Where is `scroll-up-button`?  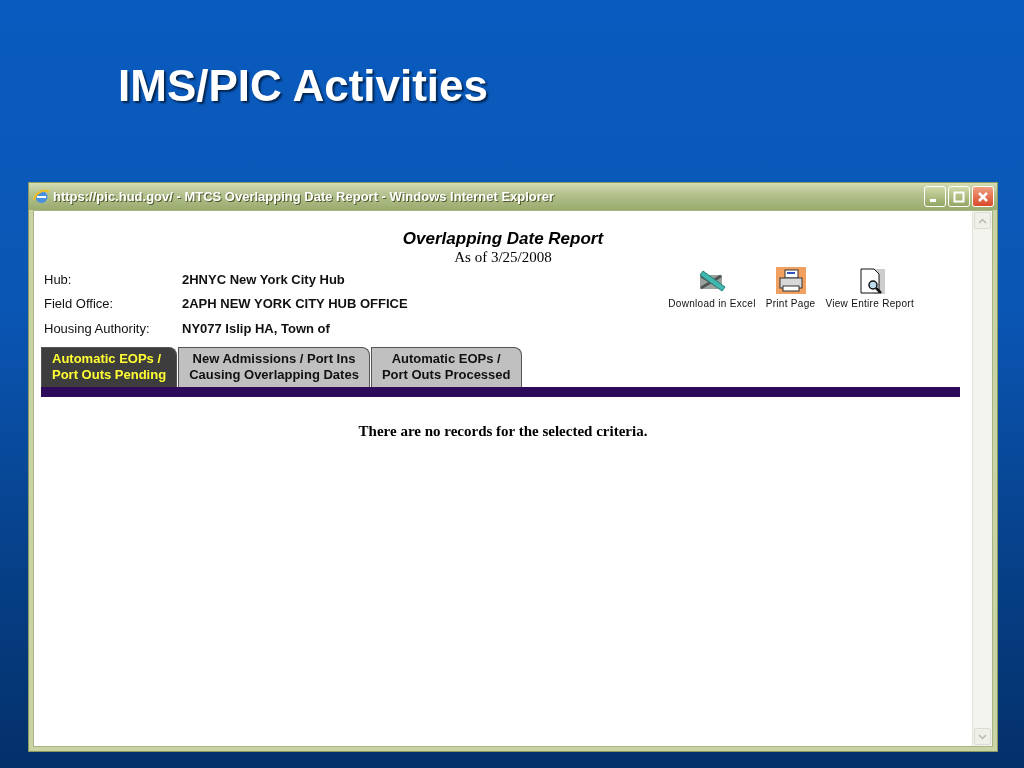
scroll-up-button is located at coordinates (982, 220).